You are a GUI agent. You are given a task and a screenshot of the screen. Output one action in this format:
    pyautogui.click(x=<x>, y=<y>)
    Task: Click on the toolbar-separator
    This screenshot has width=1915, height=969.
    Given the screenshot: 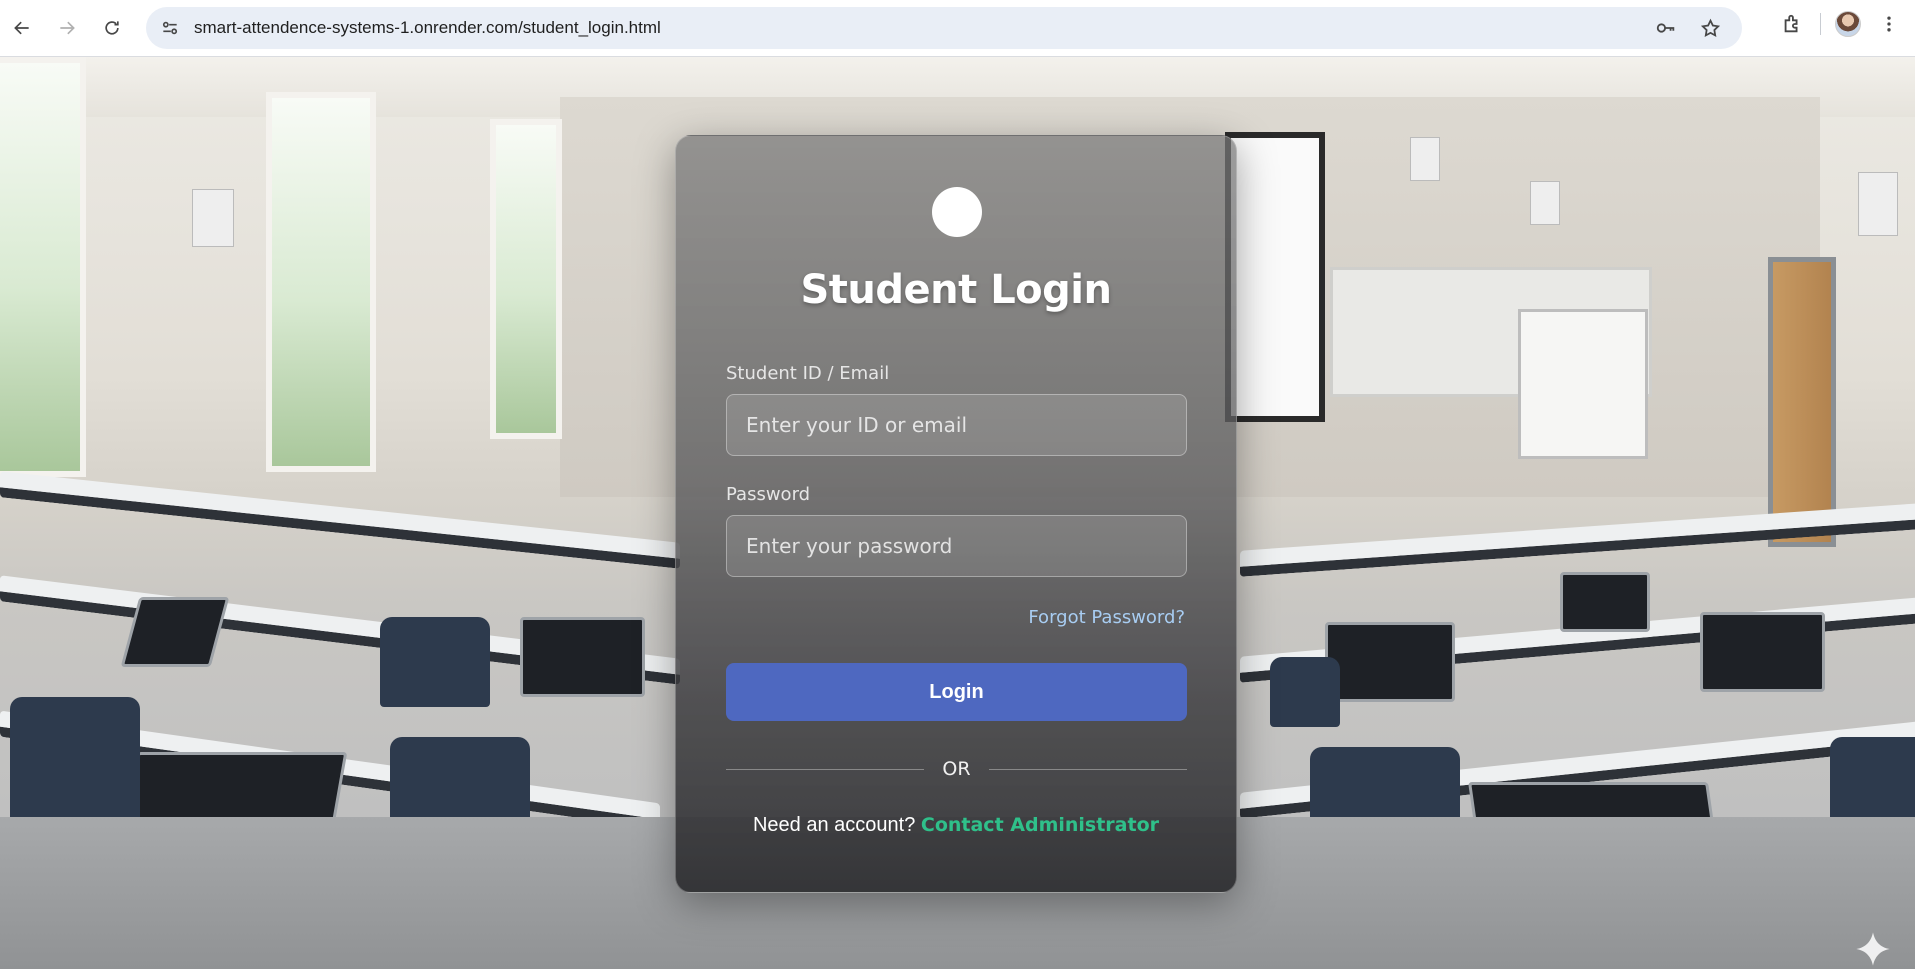 What is the action you would take?
    pyautogui.click(x=1820, y=24)
    